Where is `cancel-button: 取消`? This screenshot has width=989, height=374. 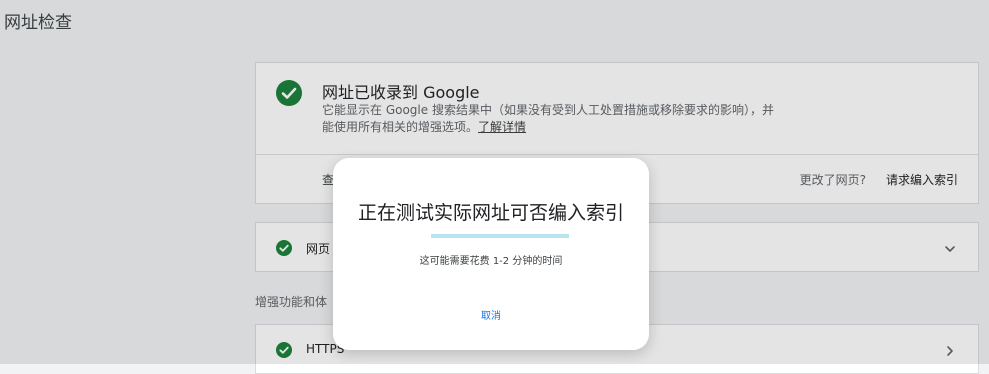
cancel-button: 取消 is located at coordinates (491, 314).